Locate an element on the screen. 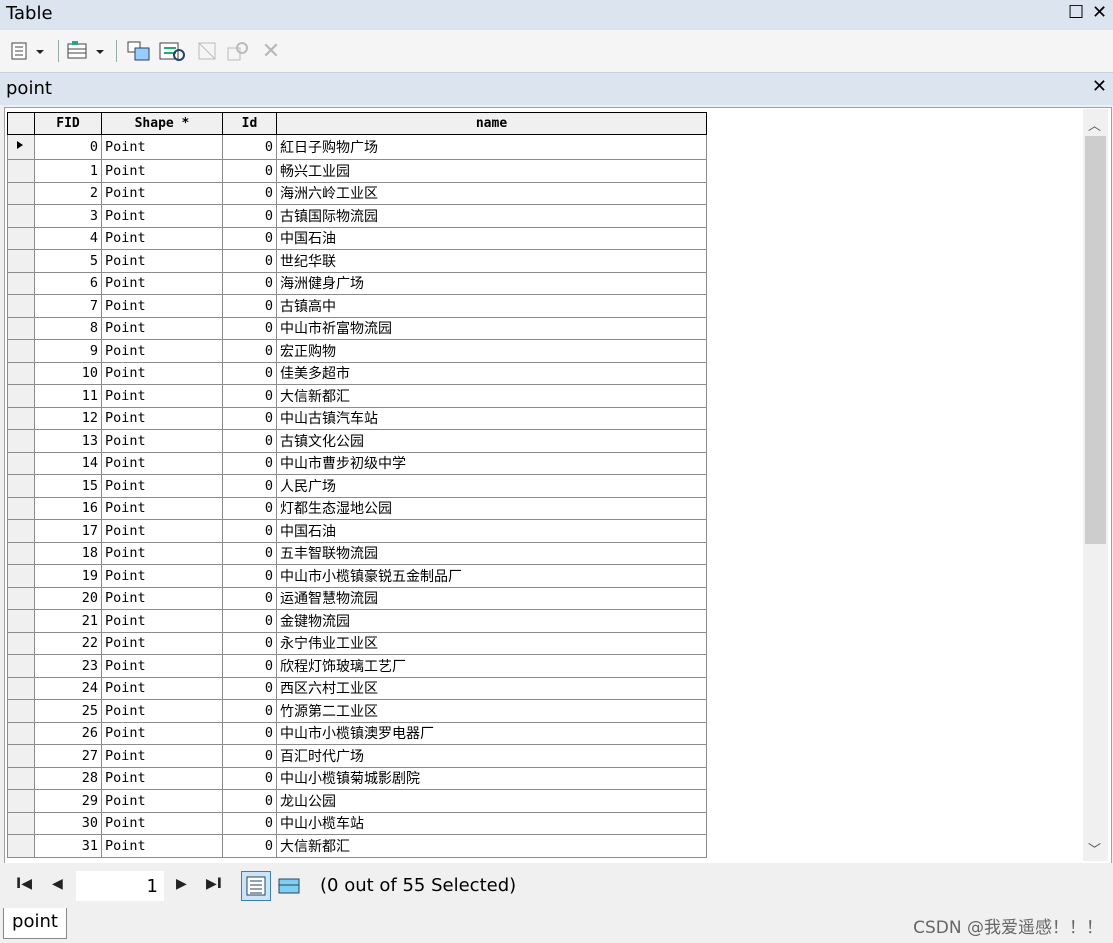  cell-fid: 31 is located at coordinates (68, 846).